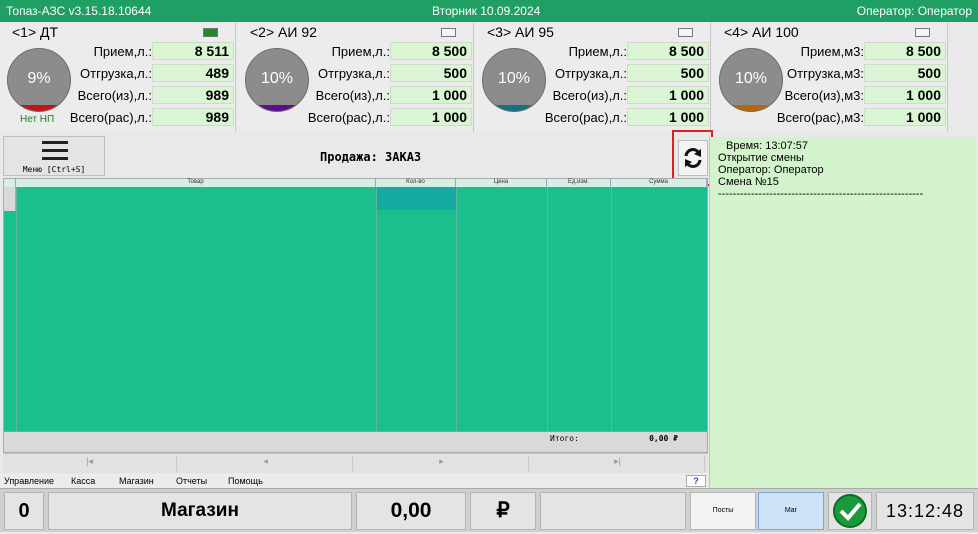  I want to click on menu-item-management: Управление, so click(29, 481).